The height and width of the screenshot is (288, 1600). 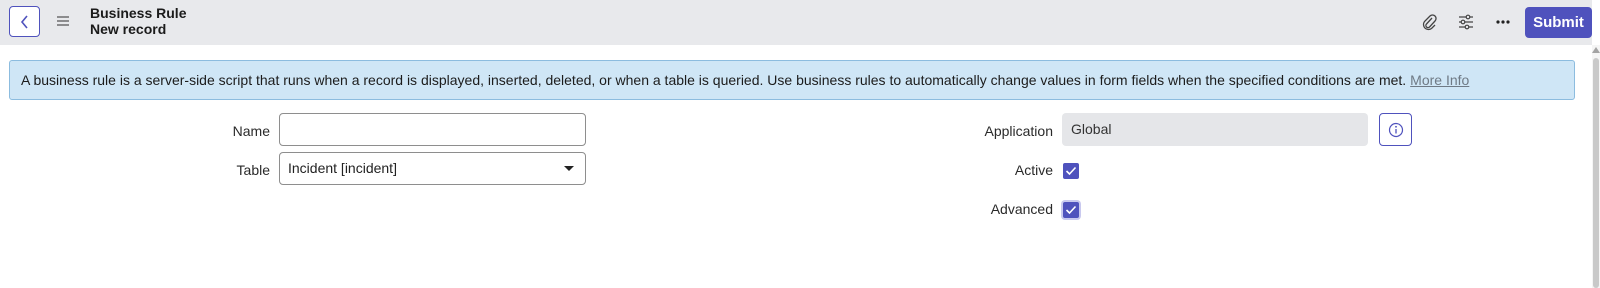 What do you see at coordinates (1596, 173) in the screenshot?
I see `scrollbar-thumb` at bounding box center [1596, 173].